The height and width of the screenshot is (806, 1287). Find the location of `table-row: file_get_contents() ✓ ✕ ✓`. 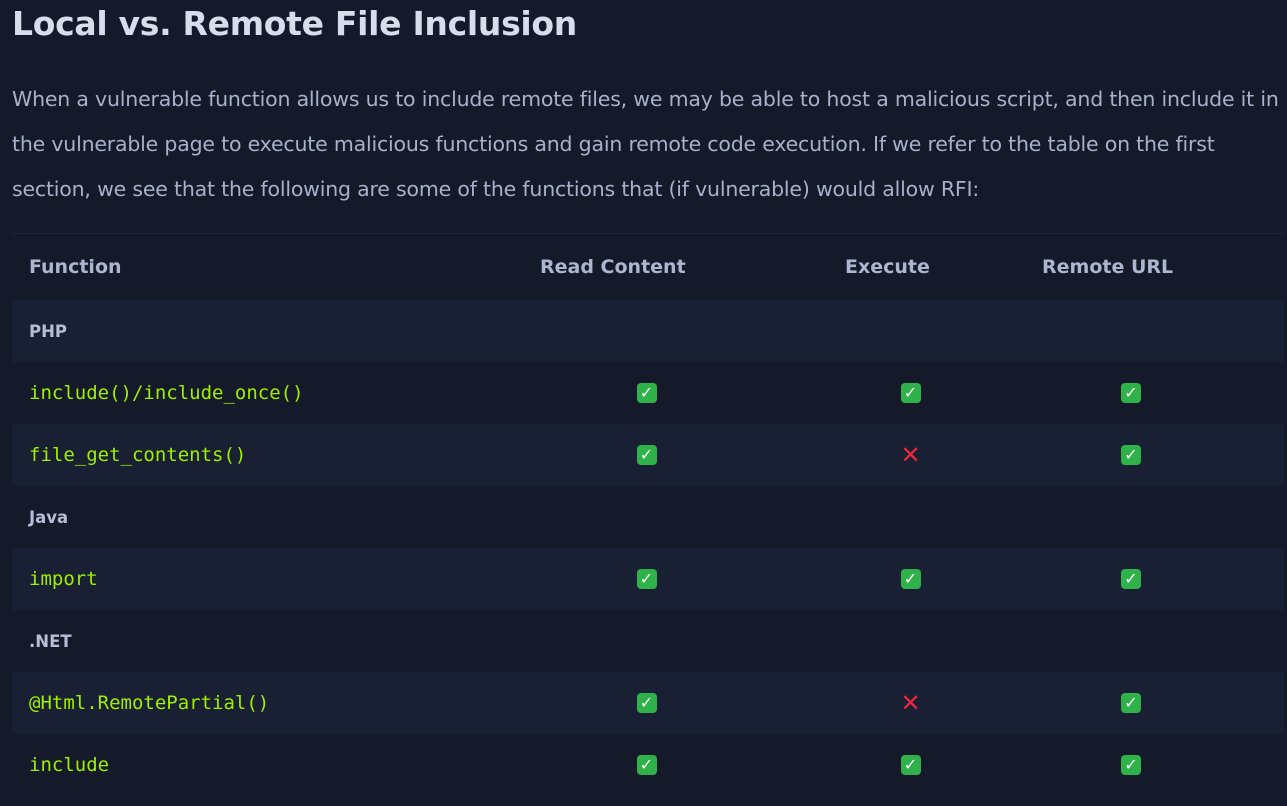

table-row: file_get_contents() ✓ ✕ ✓ is located at coordinates (648, 455).